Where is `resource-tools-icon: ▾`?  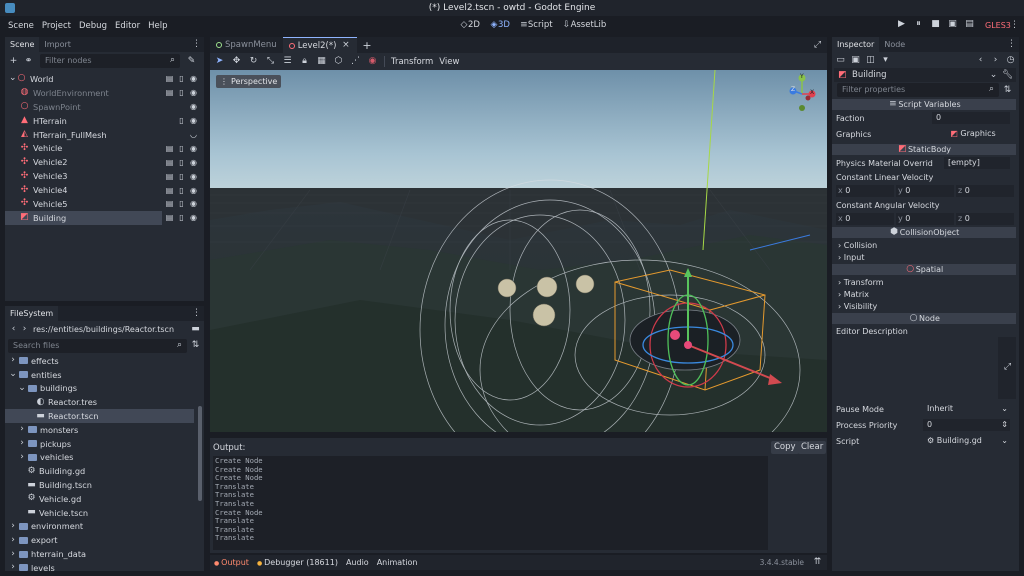 resource-tools-icon: ▾ is located at coordinates (885, 60).